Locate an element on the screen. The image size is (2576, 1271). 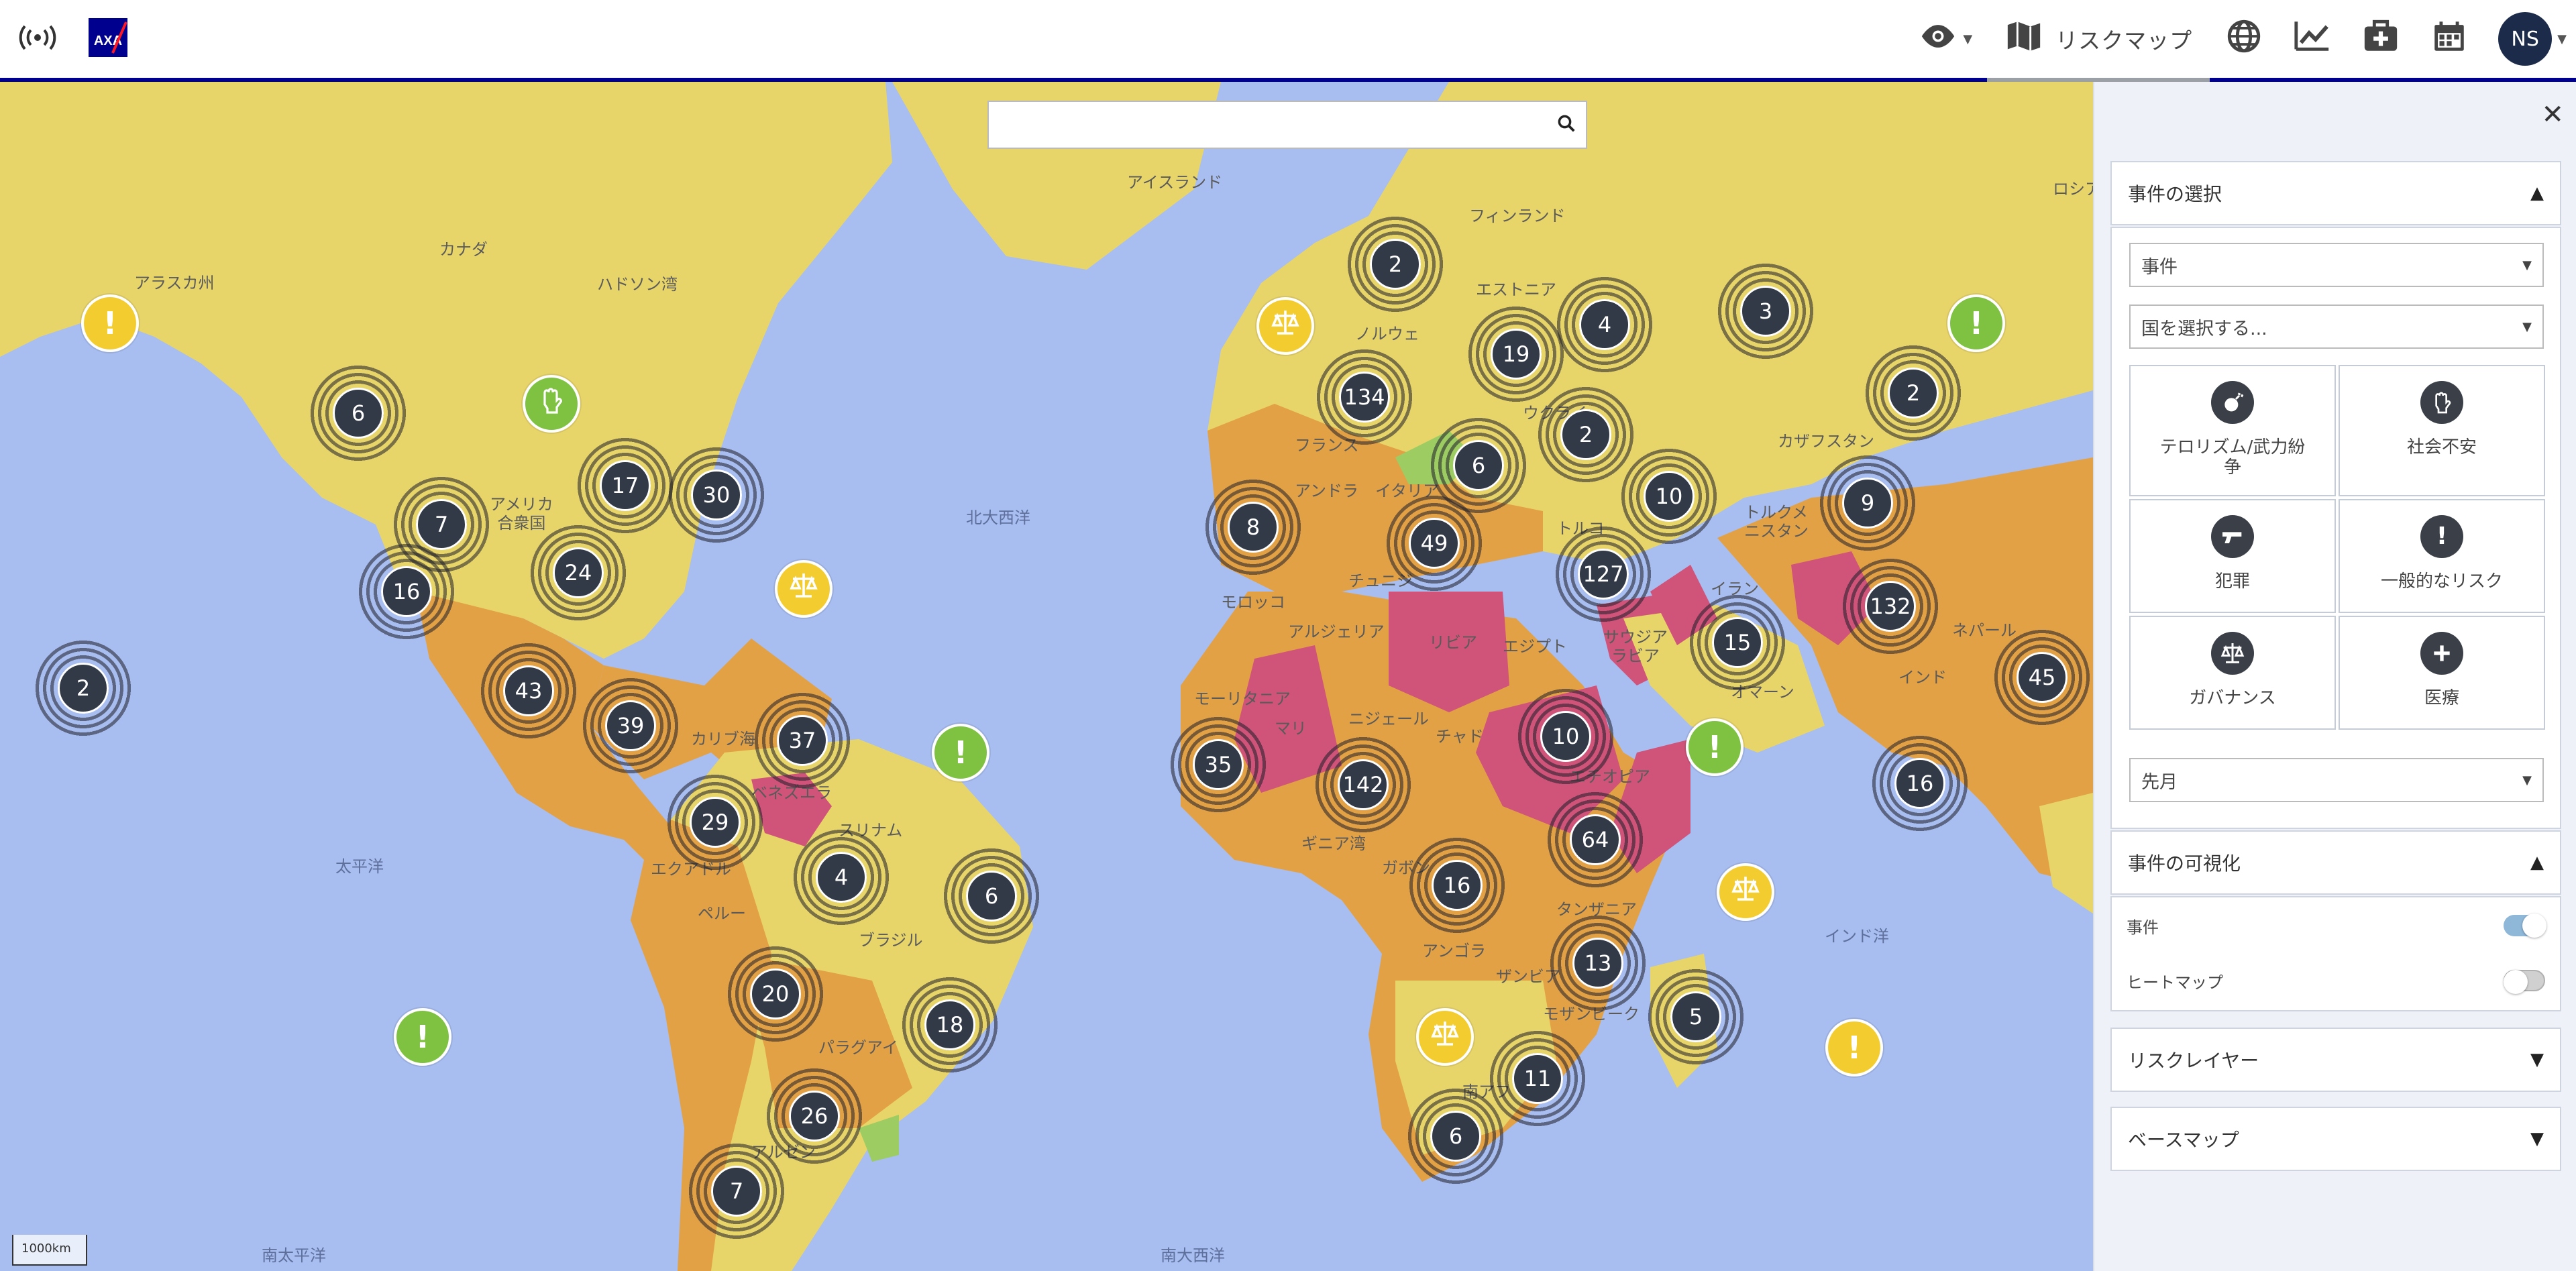
incident-cluster: 132 is located at coordinates (1890, 606).